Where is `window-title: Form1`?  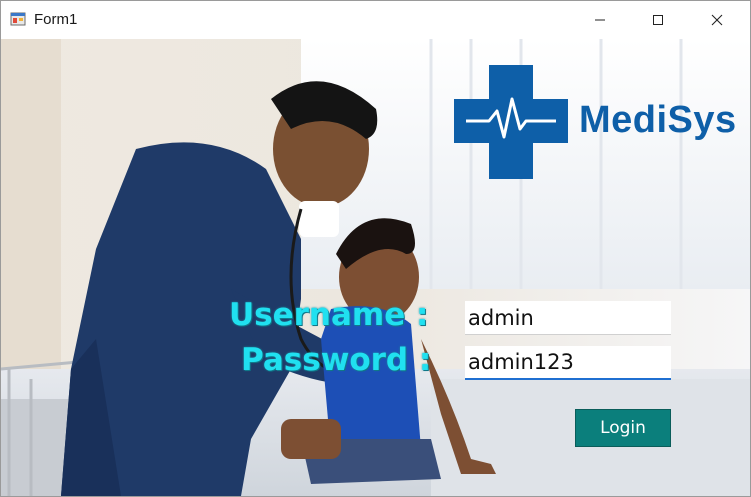 window-title: Form1 is located at coordinates (56, 19).